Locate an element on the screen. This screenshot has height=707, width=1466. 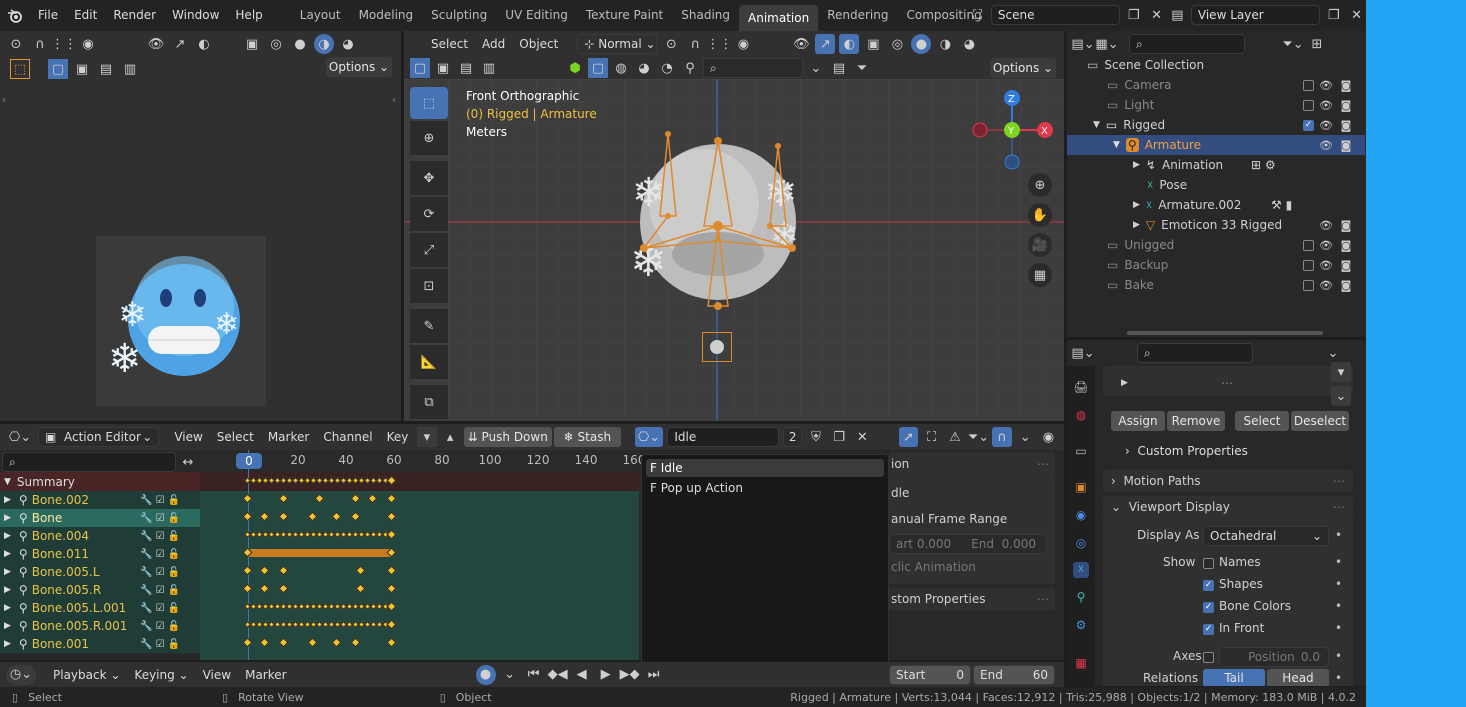
jump-start-icon: ⏮ is located at coordinates (534, 675).